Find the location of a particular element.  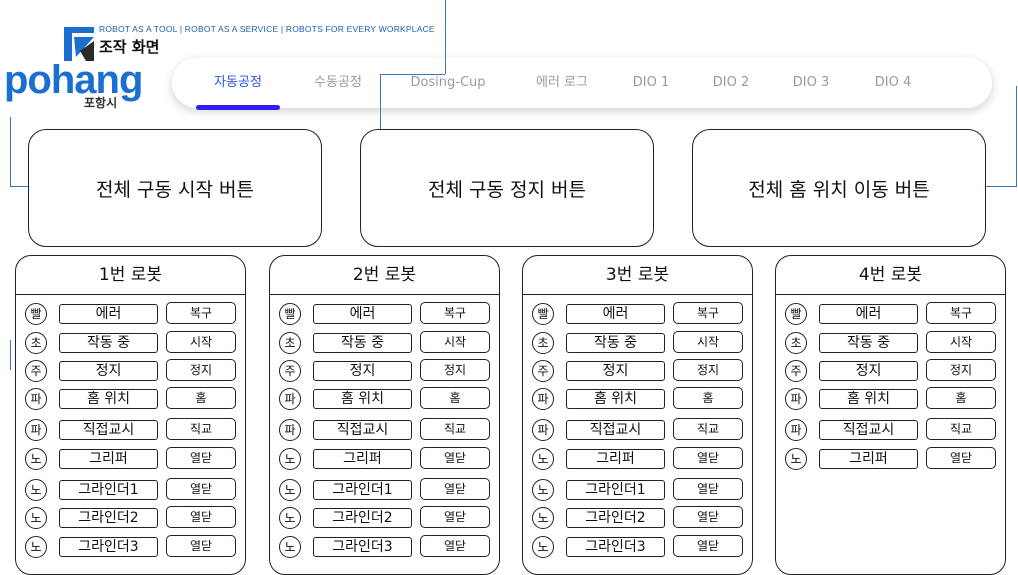

status-label: 직접교시 is located at coordinates (615, 430).